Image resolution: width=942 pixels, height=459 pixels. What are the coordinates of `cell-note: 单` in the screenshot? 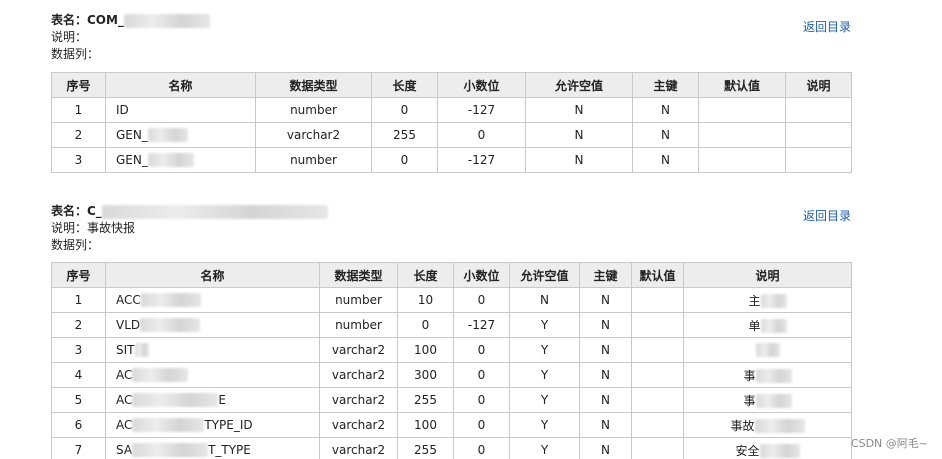 It's located at (767, 325).